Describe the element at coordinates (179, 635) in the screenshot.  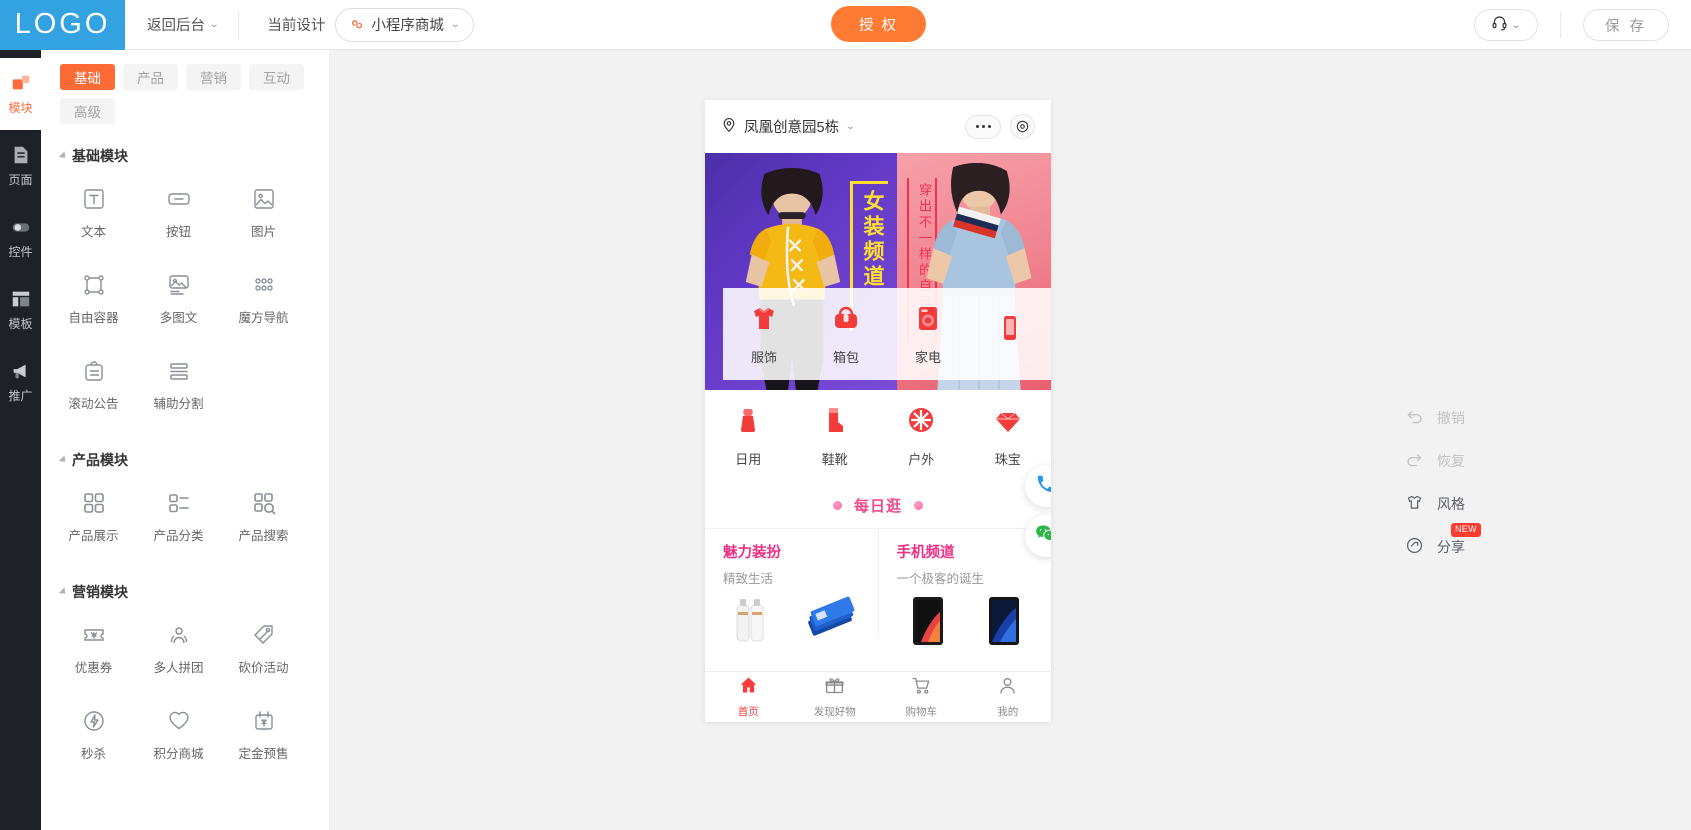
I see `group-buy-icon` at that location.